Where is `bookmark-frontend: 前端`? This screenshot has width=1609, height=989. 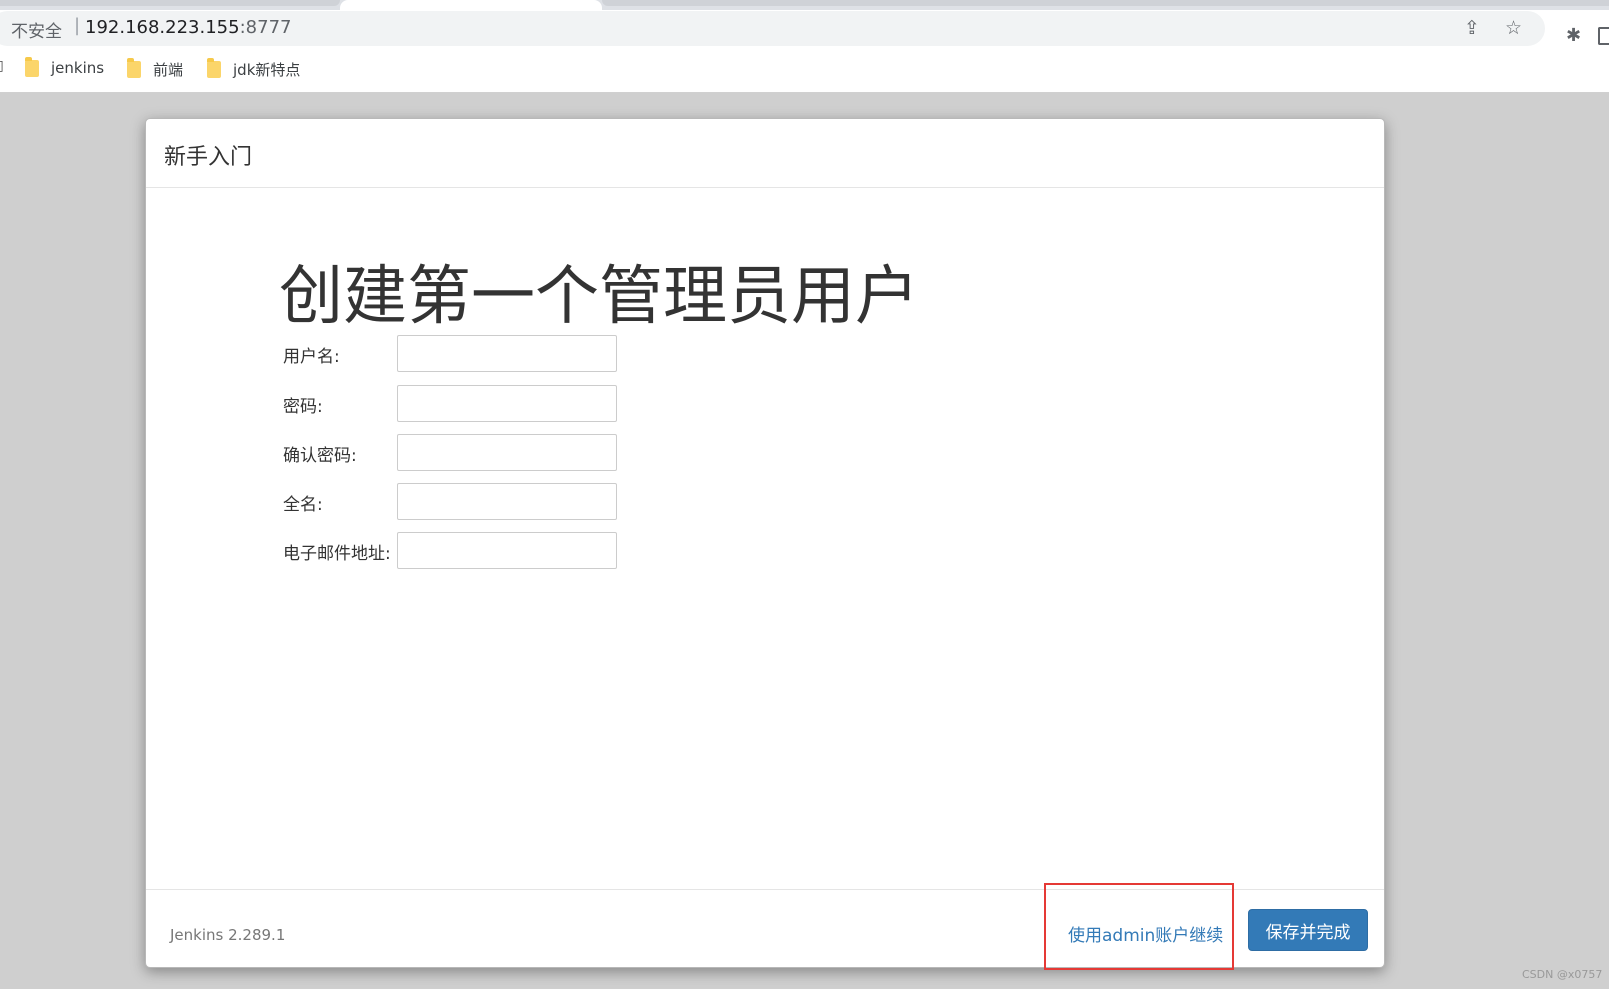 bookmark-frontend: 前端 is located at coordinates (155, 69).